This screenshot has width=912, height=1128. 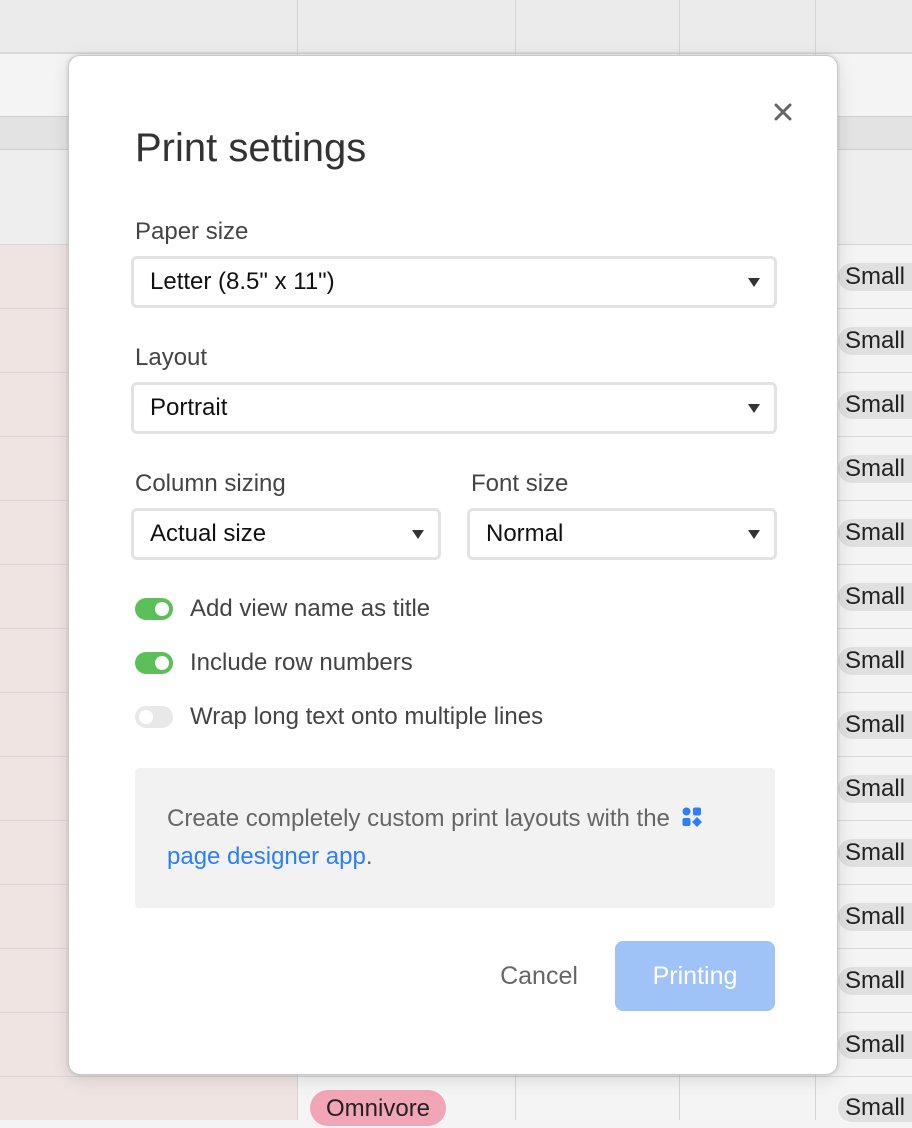 What do you see at coordinates (171, 357) in the screenshot?
I see `layout-label: Layout` at bounding box center [171, 357].